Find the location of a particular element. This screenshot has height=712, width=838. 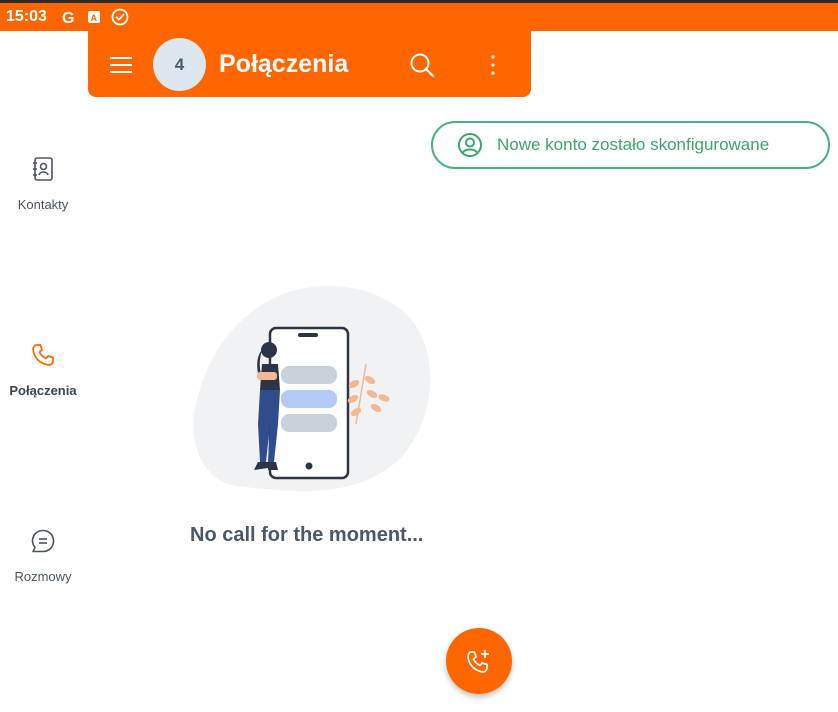

account-configured-toast: Nowe konto zostało skonfigurowane is located at coordinates (630, 145).